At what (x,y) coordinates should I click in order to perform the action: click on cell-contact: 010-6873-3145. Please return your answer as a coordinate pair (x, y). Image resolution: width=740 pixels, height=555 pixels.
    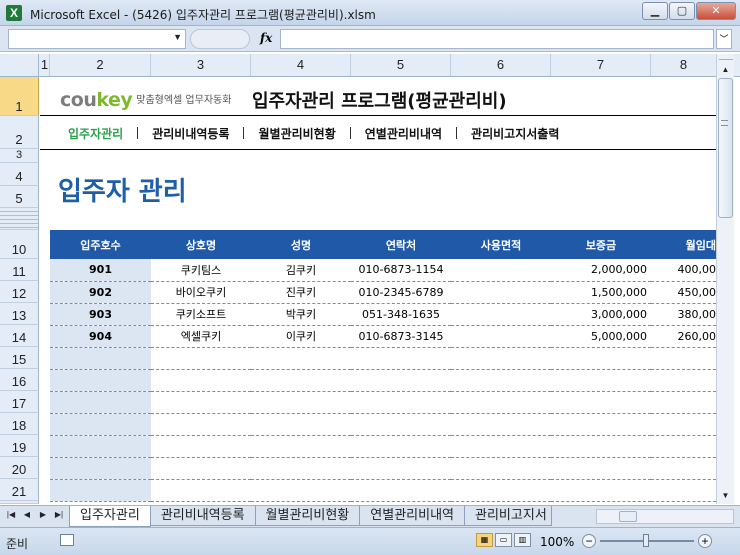
    Looking at the image, I should click on (401, 336).